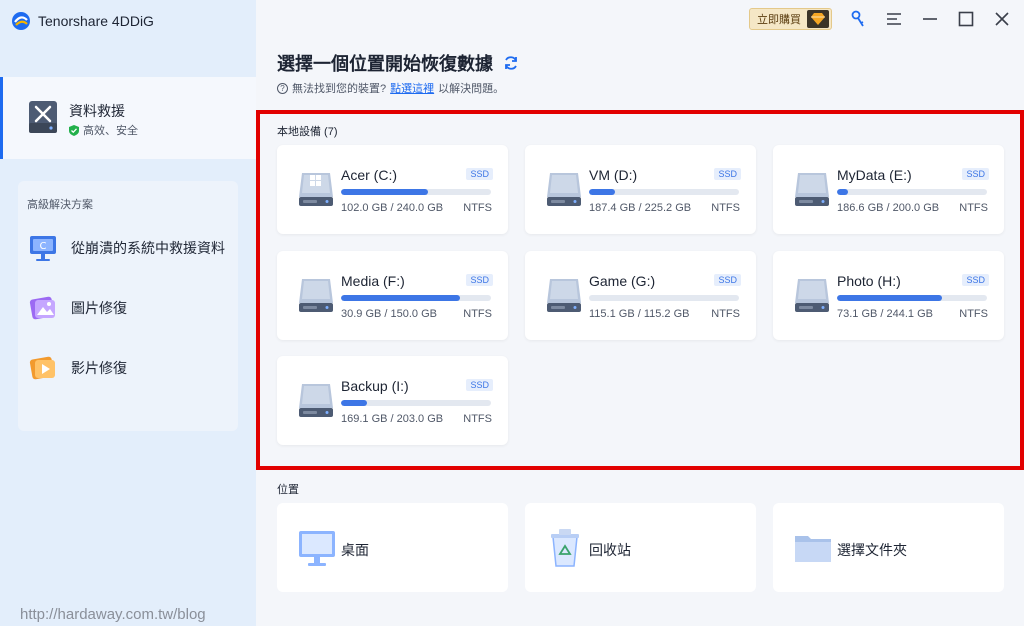 The image size is (1024, 626). What do you see at coordinates (1, 118) in the screenshot?
I see `active-indicator` at bounding box center [1, 118].